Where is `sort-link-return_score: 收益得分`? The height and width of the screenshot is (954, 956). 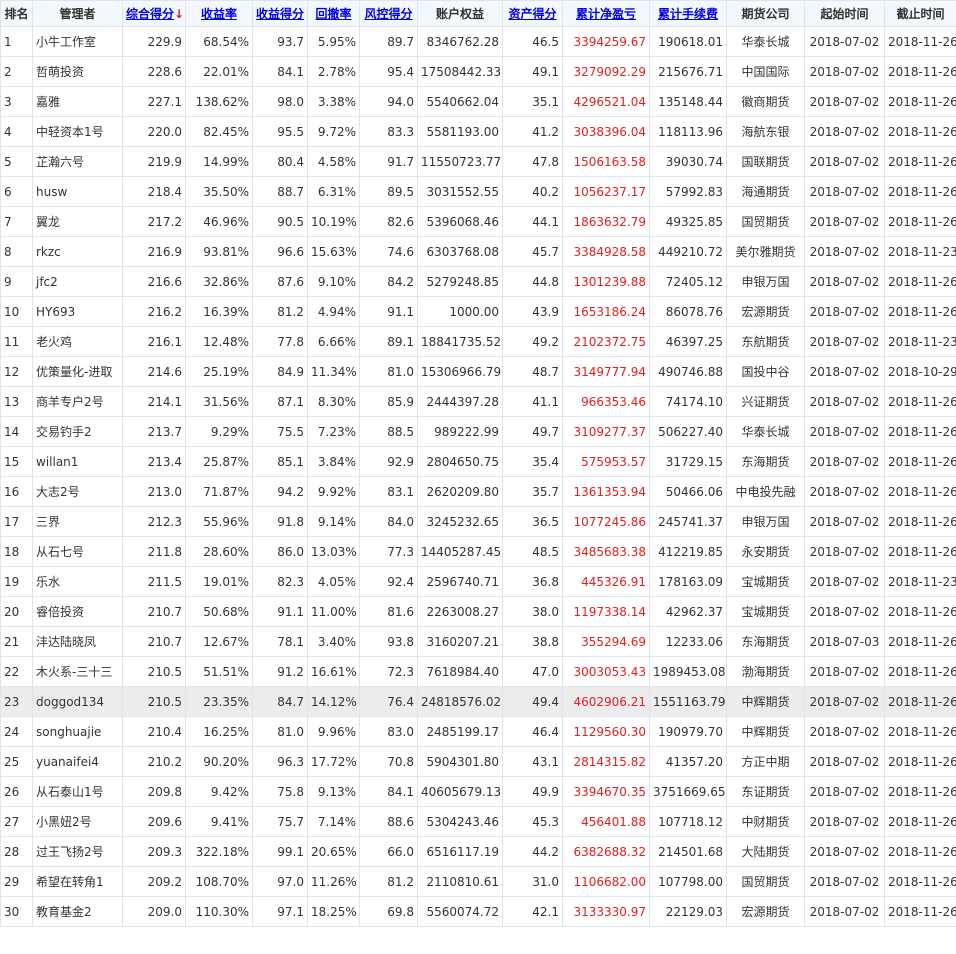
sort-link-return_score: 收益得分 is located at coordinates (280, 14).